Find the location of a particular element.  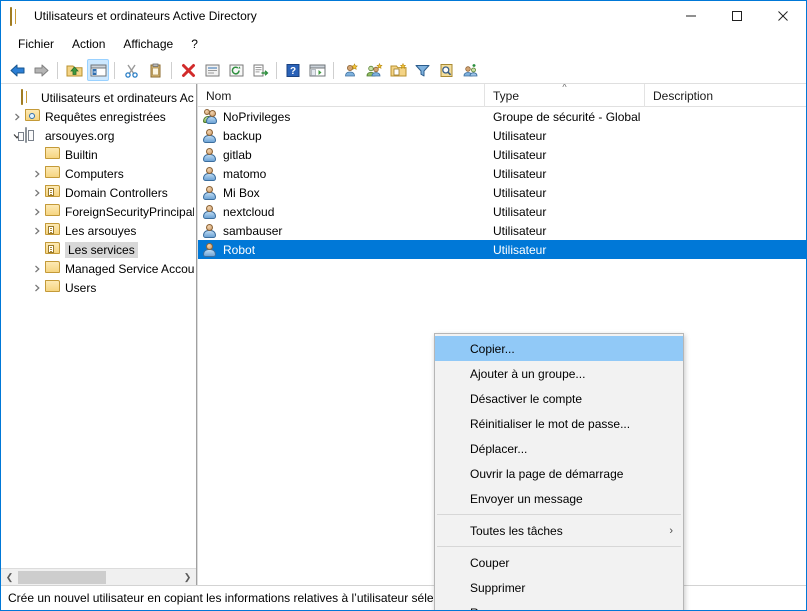

tree-node-saved-queries: Requêtes enregistrées is located at coordinates (98, 116).